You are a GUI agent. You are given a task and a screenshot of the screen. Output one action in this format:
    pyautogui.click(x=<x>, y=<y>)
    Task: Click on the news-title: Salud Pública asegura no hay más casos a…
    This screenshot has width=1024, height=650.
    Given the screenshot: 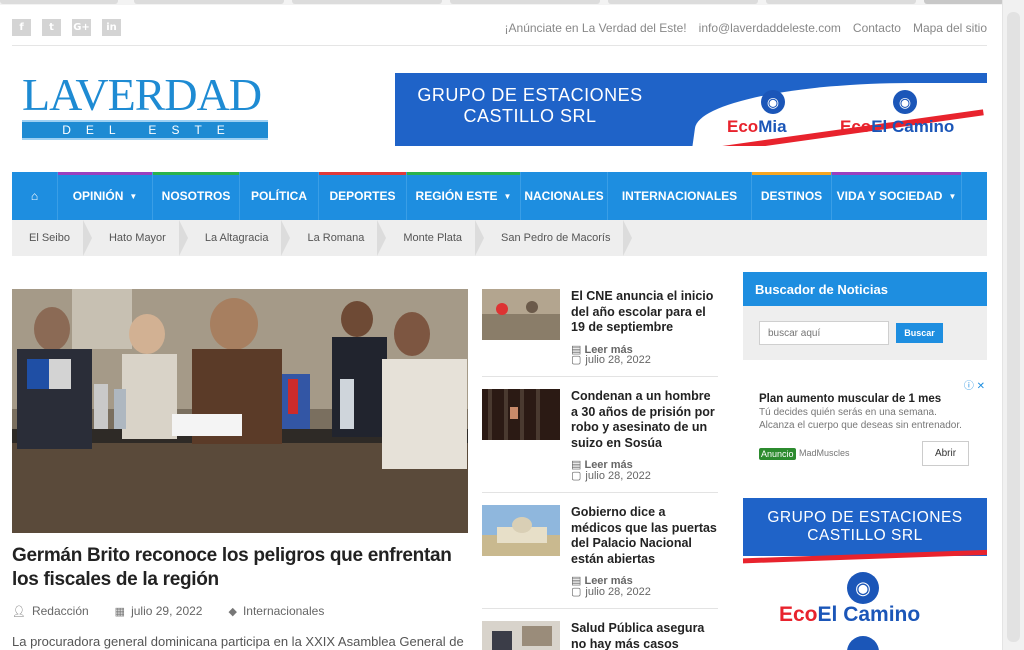 What is the action you would take?
    pyautogui.click(x=644, y=635)
    